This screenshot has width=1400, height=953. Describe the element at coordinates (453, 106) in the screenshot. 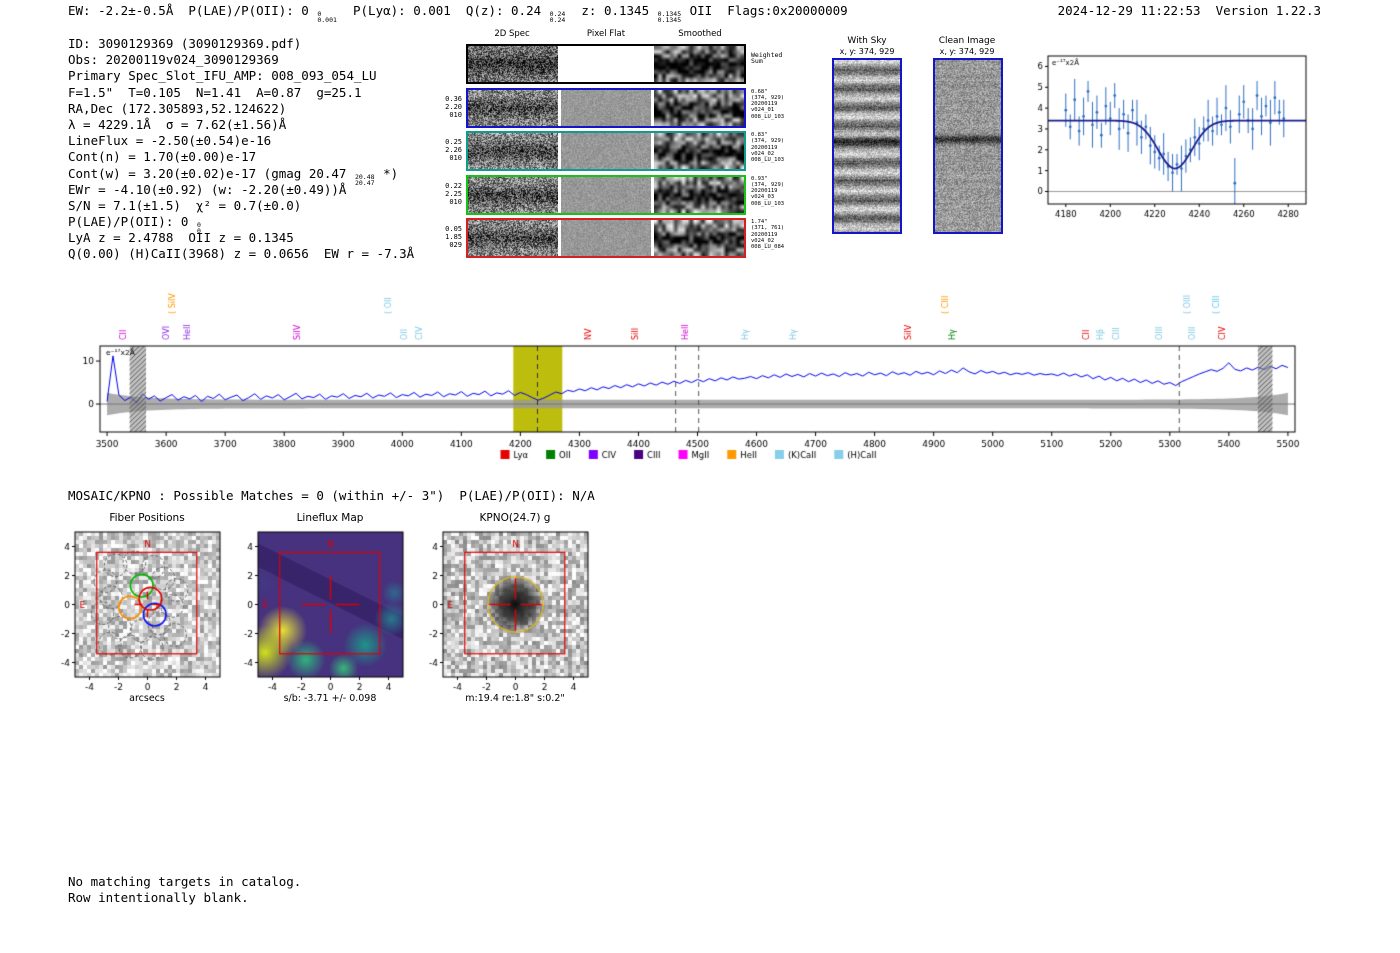

I see `spec2d-row-scale-label: 0.36 2.20 010` at that location.